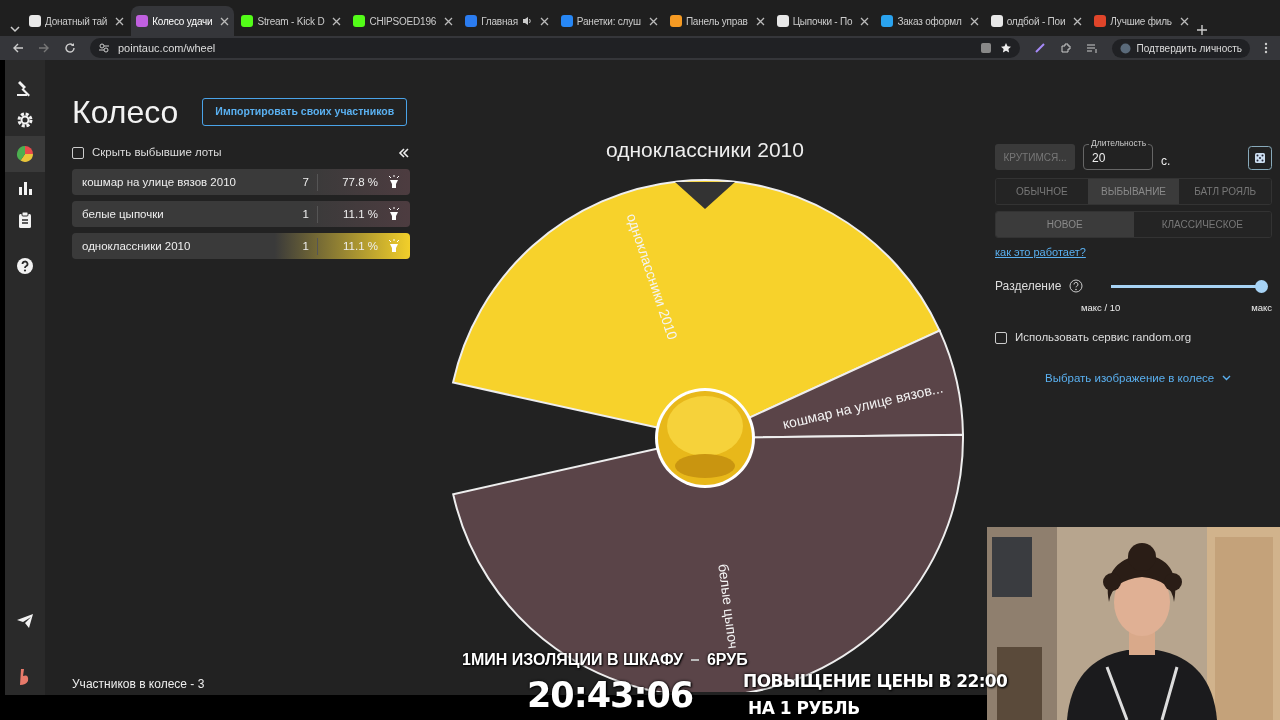 The width and height of the screenshot is (1280, 720). I want to click on overlay-text: 6РУБ, so click(727, 660).